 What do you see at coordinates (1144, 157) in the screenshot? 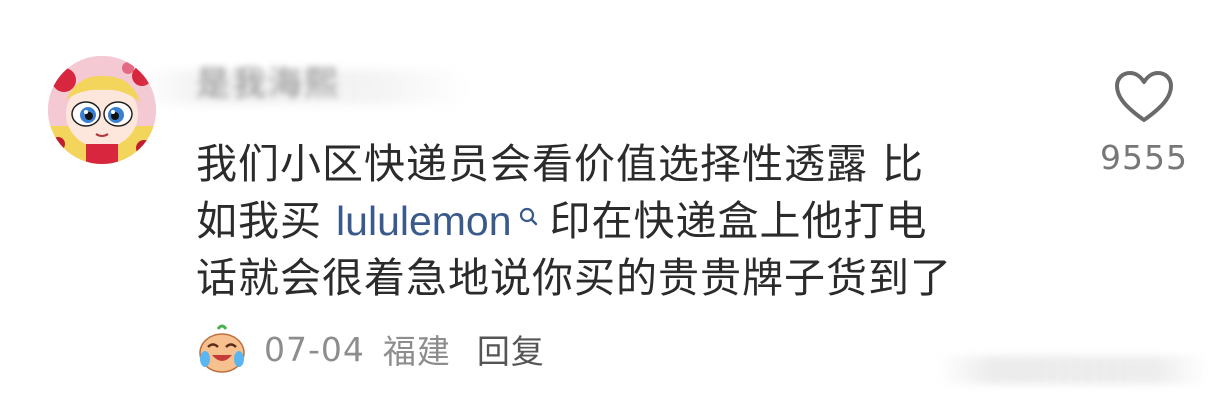
I see `like-count: 9555` at bounding box center [1144, 157].